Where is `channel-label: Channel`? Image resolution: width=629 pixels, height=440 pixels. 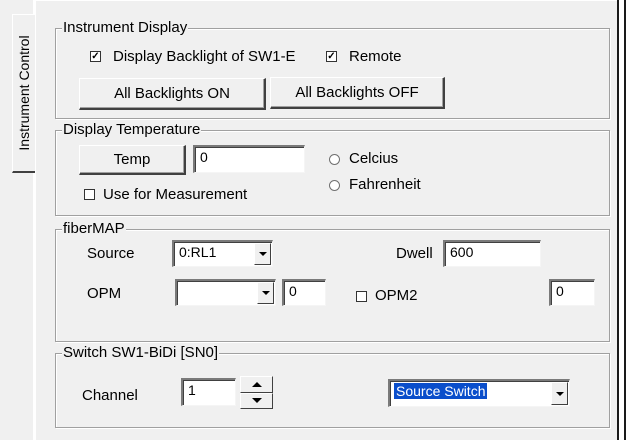
channel-label: Channel is located at coordinates (110, 395).